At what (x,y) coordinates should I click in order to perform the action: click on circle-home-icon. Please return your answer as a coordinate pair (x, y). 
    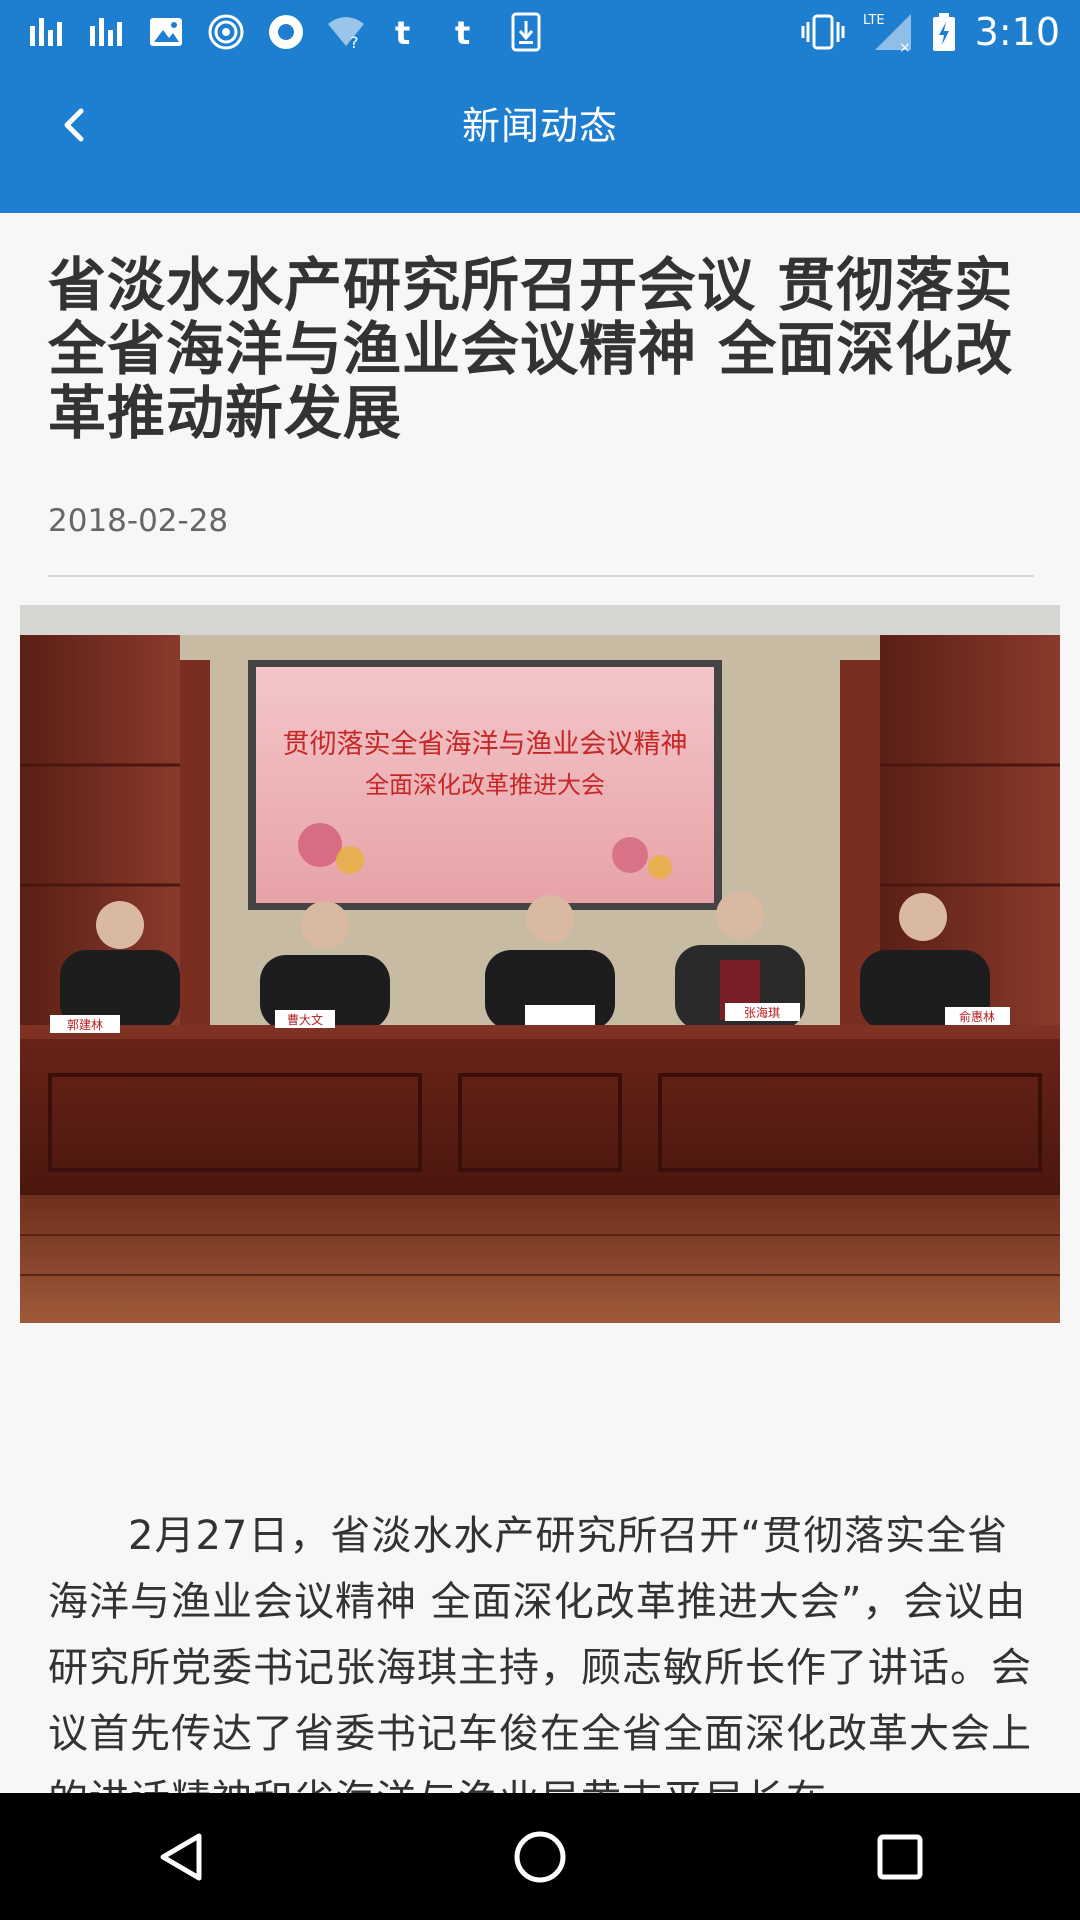
    Looking at the image, I should click on (540, 1856).